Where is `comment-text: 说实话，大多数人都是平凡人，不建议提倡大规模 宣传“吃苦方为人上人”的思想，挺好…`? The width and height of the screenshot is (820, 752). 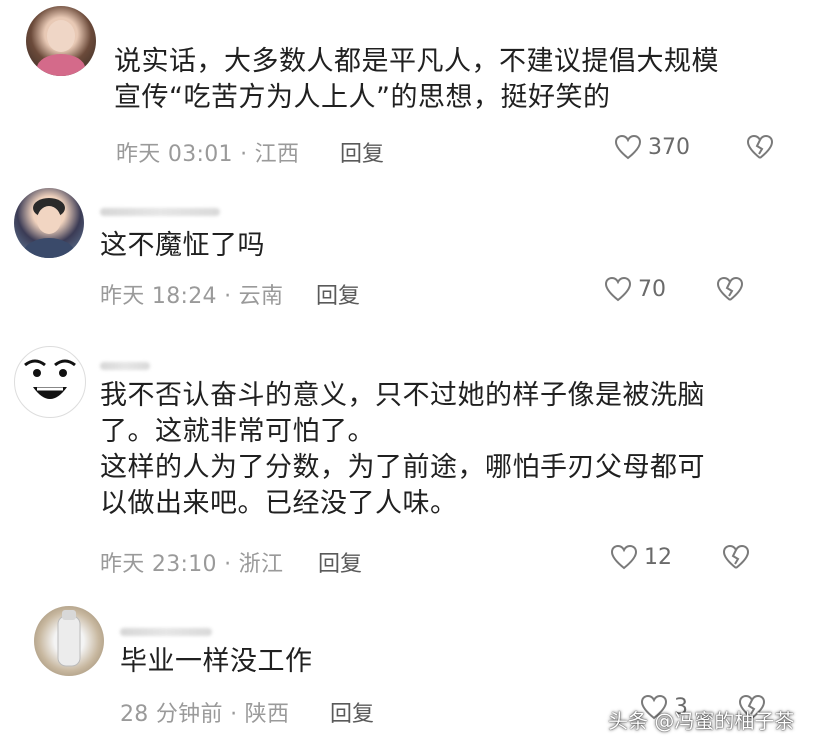 comment-text: 说实话，大多数人都是平凡人，不建议提倡大规模 宣传“吃苦方为人上人”的思想，挺好… is located at coordinates (416, 79).